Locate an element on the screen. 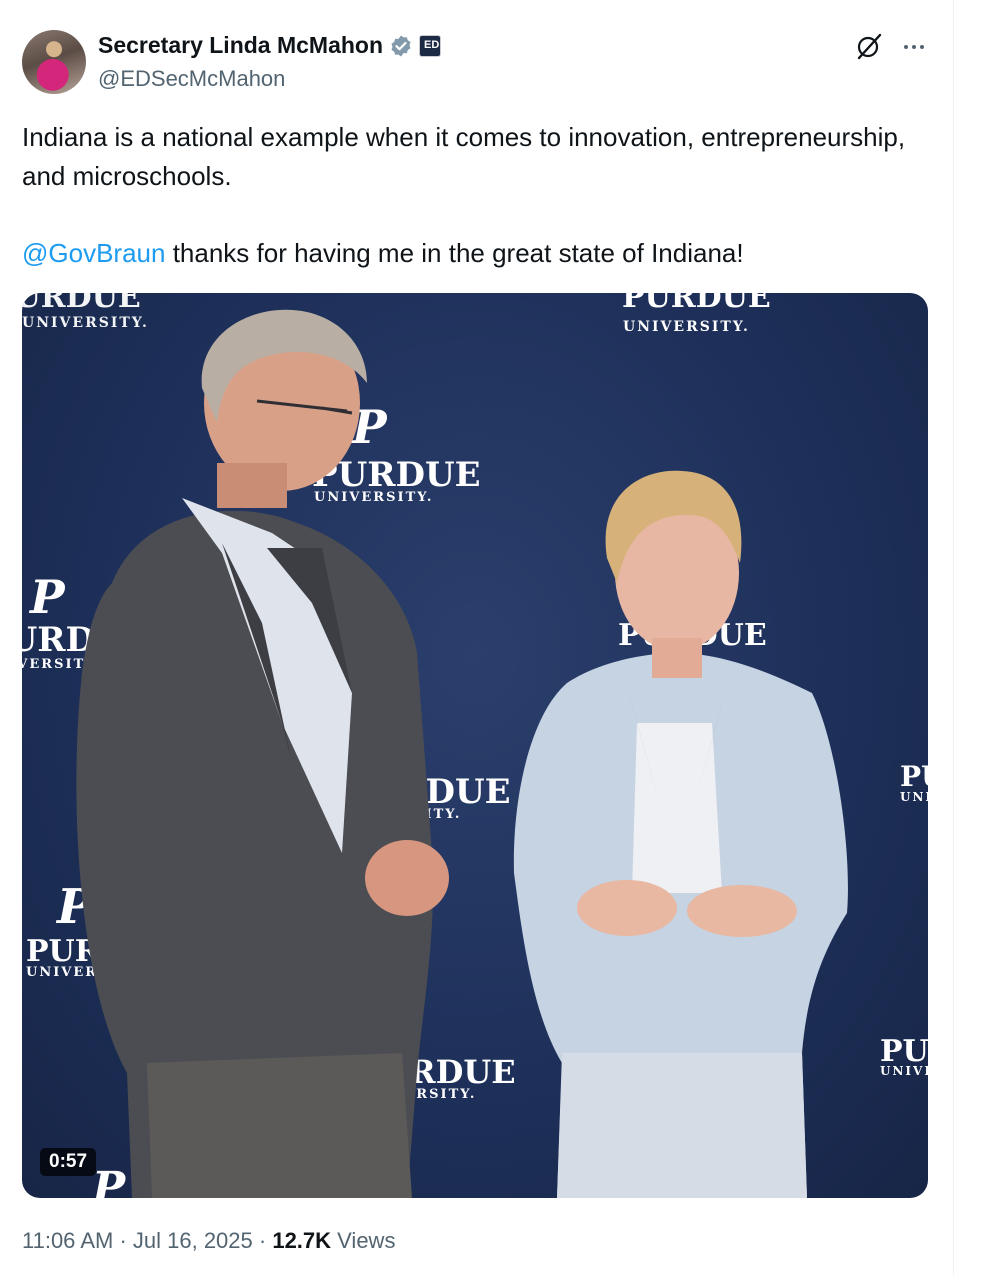 The image size is (986, 1276). more-icon is located at coordinates (914, 46).